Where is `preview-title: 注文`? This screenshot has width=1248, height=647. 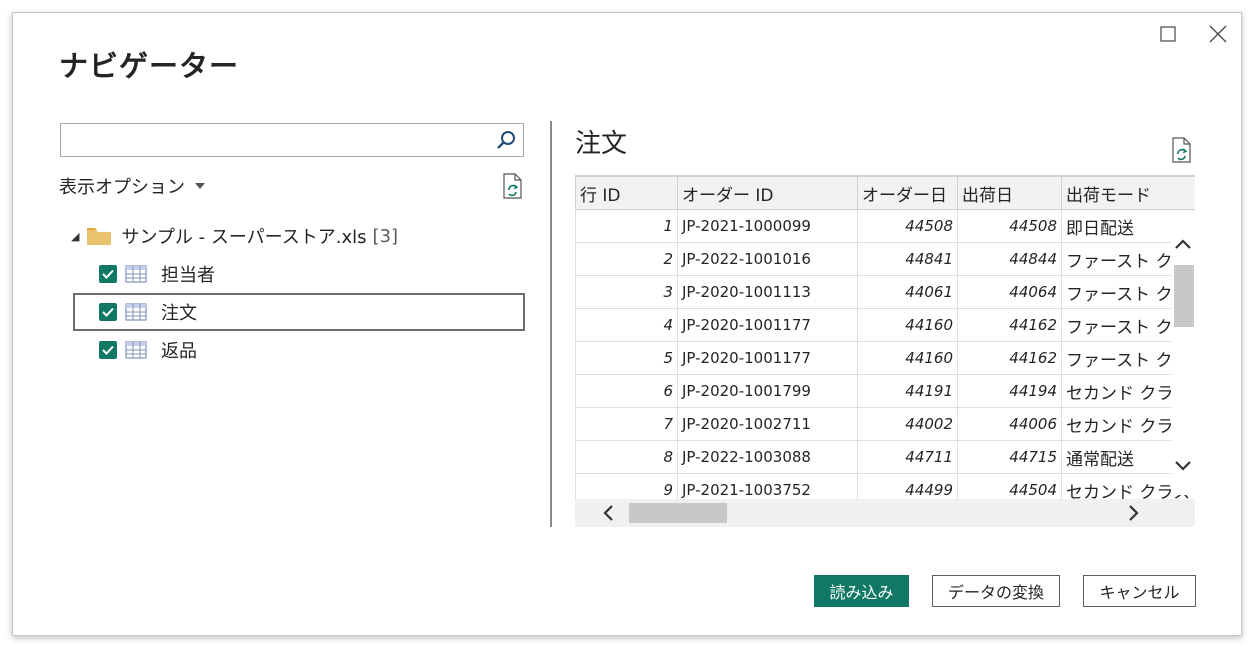 preview-title: 注文 is located at coordinates (601, 144).